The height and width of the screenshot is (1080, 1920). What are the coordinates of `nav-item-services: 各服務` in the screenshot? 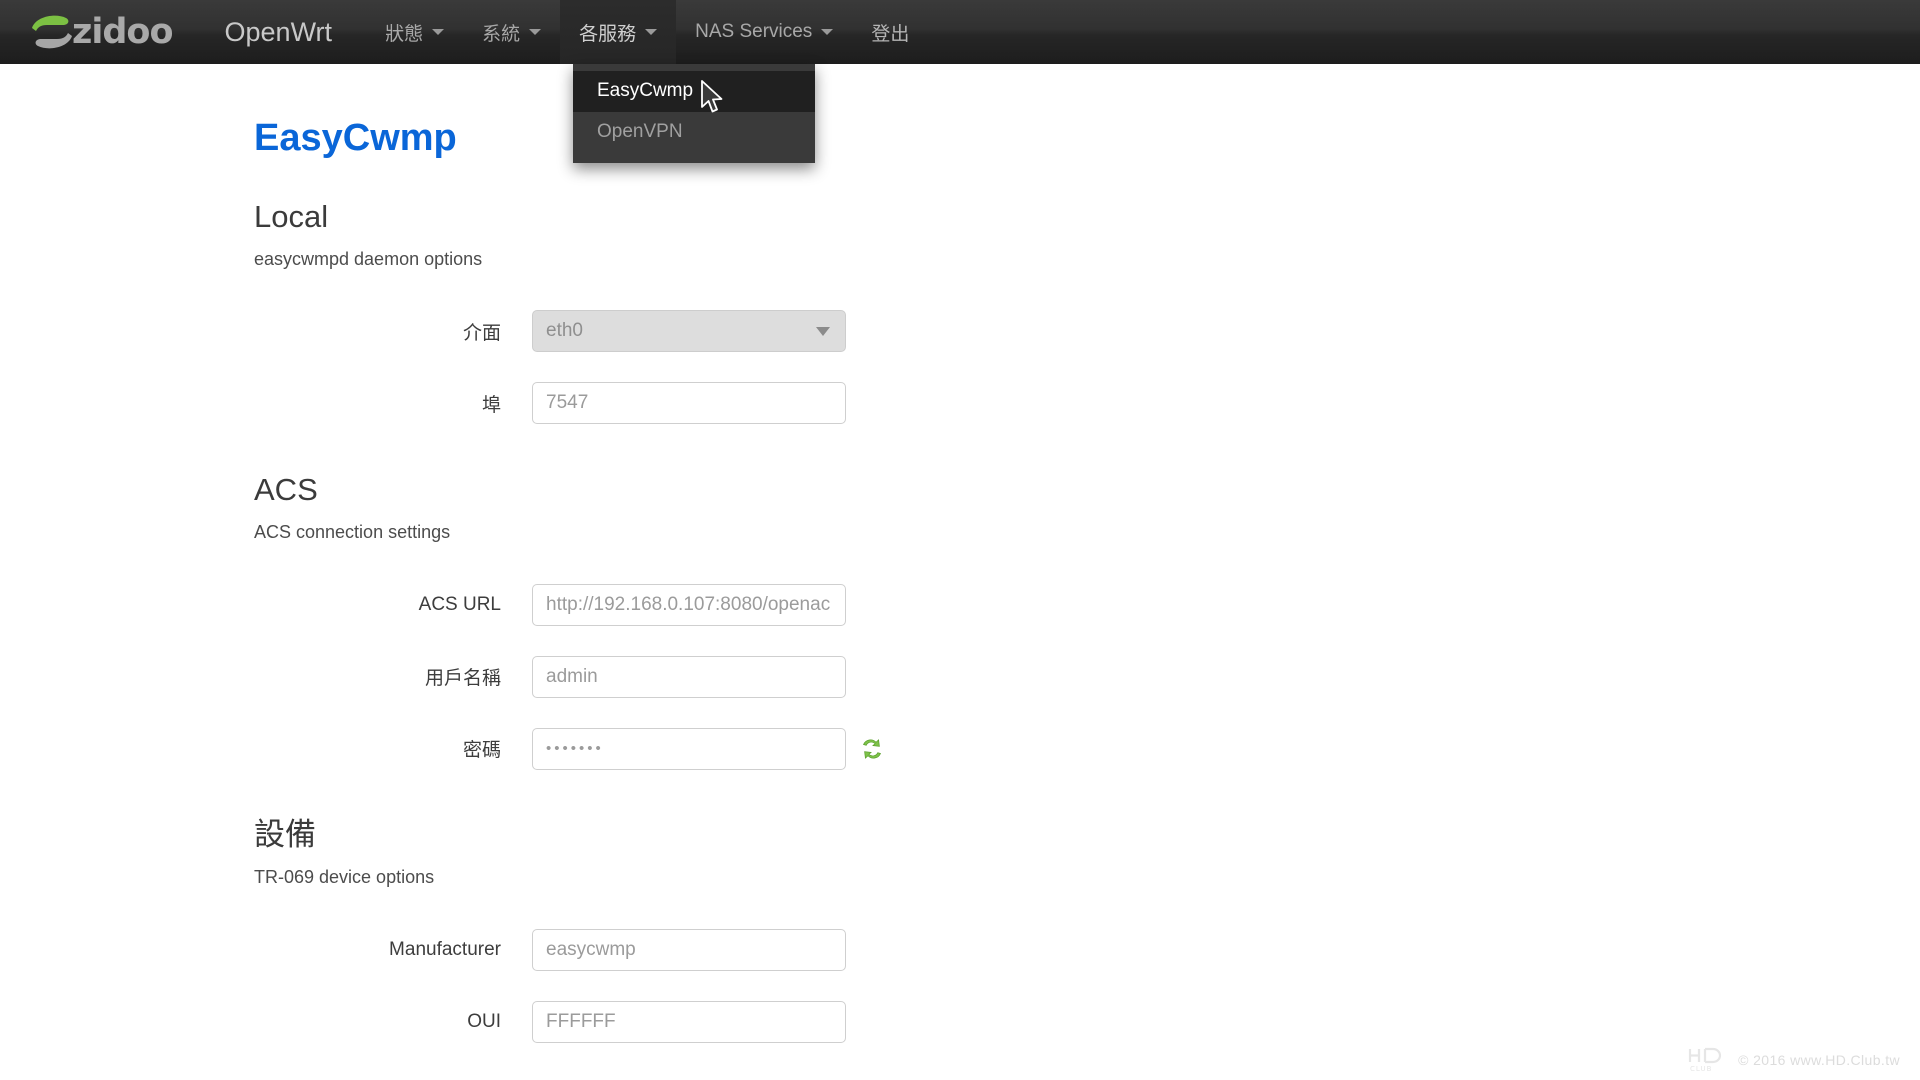 It's located at (618, 32).